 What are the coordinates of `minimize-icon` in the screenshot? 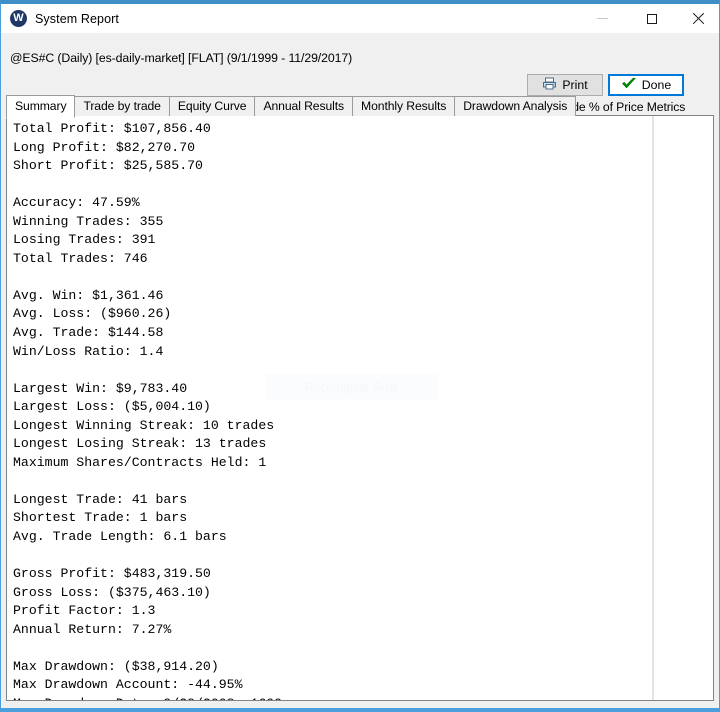 It's located at (602, 18).